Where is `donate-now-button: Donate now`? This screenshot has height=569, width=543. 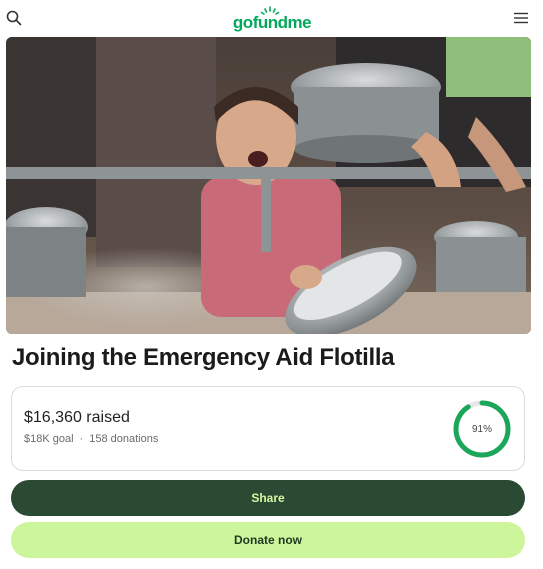
donate-now-button: Donate now is located at coordinates (268, 540).